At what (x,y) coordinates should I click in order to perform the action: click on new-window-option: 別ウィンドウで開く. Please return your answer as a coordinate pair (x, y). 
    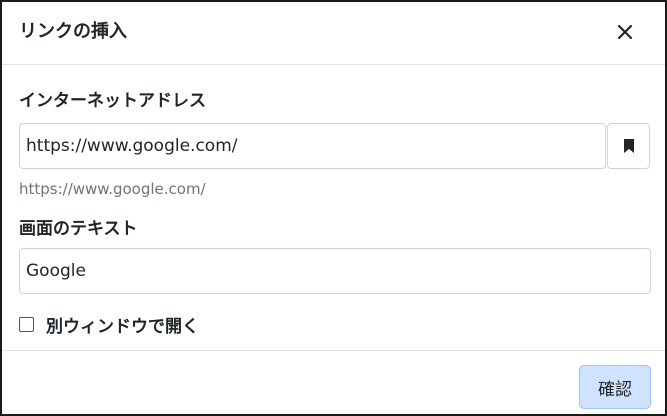
    Looking at the image, I should click on (109, 324).